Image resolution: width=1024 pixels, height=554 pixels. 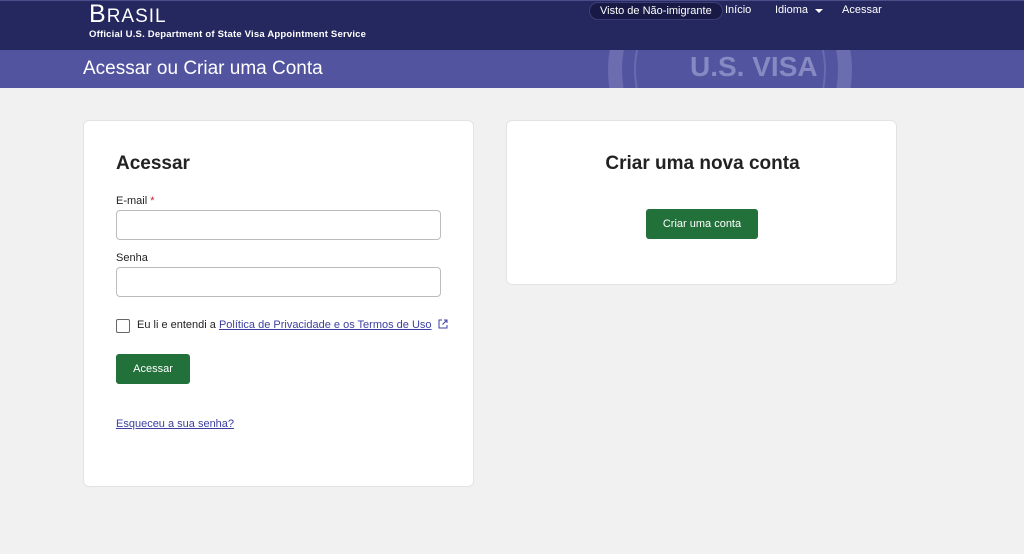 I want to click on signup-card: Criar uma nova conta Criar uma conta, so click(x=701, y=202).